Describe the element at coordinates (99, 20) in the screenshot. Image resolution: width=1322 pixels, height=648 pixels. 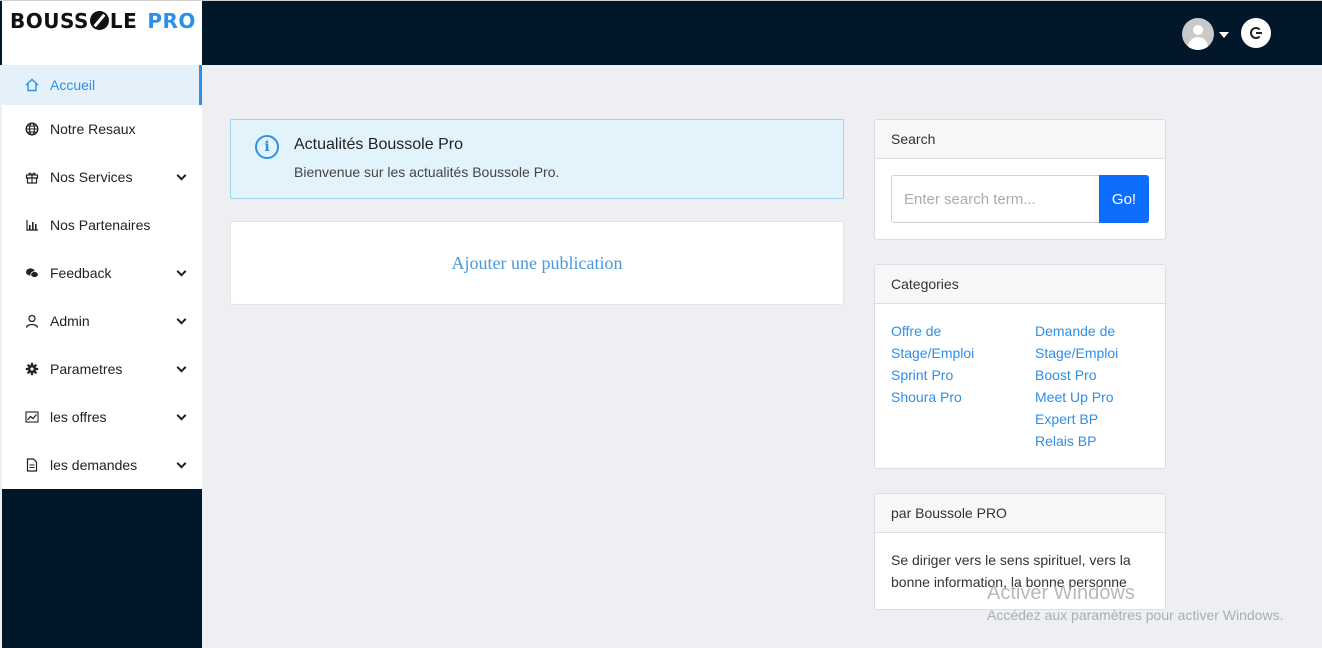
I see `compass-icon` at that location.